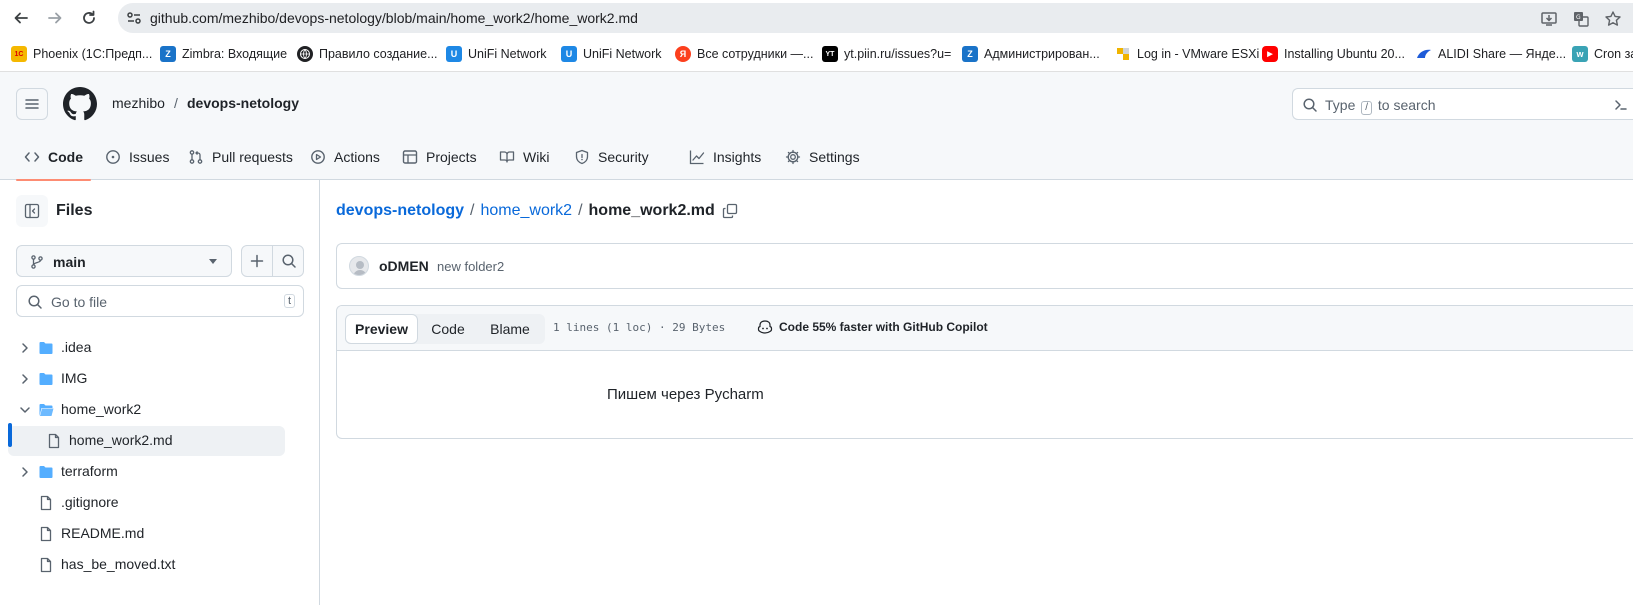 This screenshot has height=605, width=1633. Describe the element at coordinates (725, 157) in the screenshot. I see `tab-insights: Insights` at that location.